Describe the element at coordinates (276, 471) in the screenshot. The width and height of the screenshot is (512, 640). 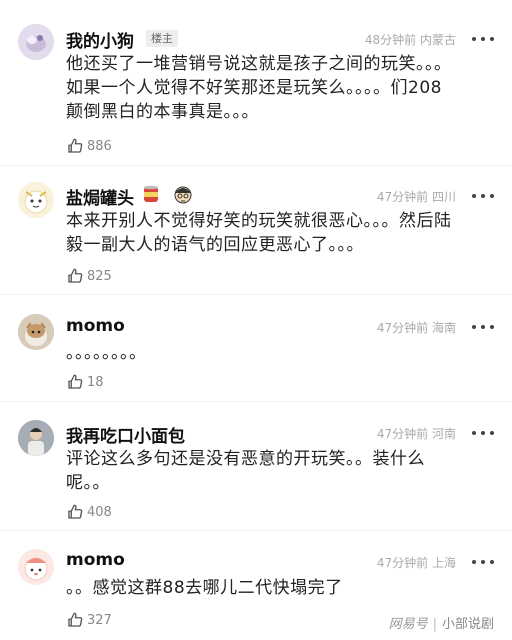
I see `comment-text: 评论这么多句还是没有恶意的开玩笑。。装什么 呢。。` at that location.